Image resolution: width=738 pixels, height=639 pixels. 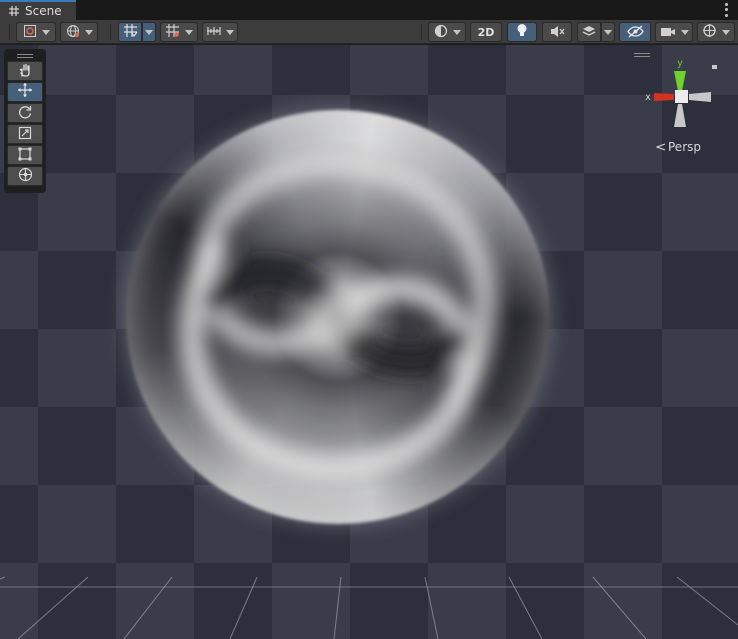 I want to click on lighting-toggle, so click(x=522, y=32).